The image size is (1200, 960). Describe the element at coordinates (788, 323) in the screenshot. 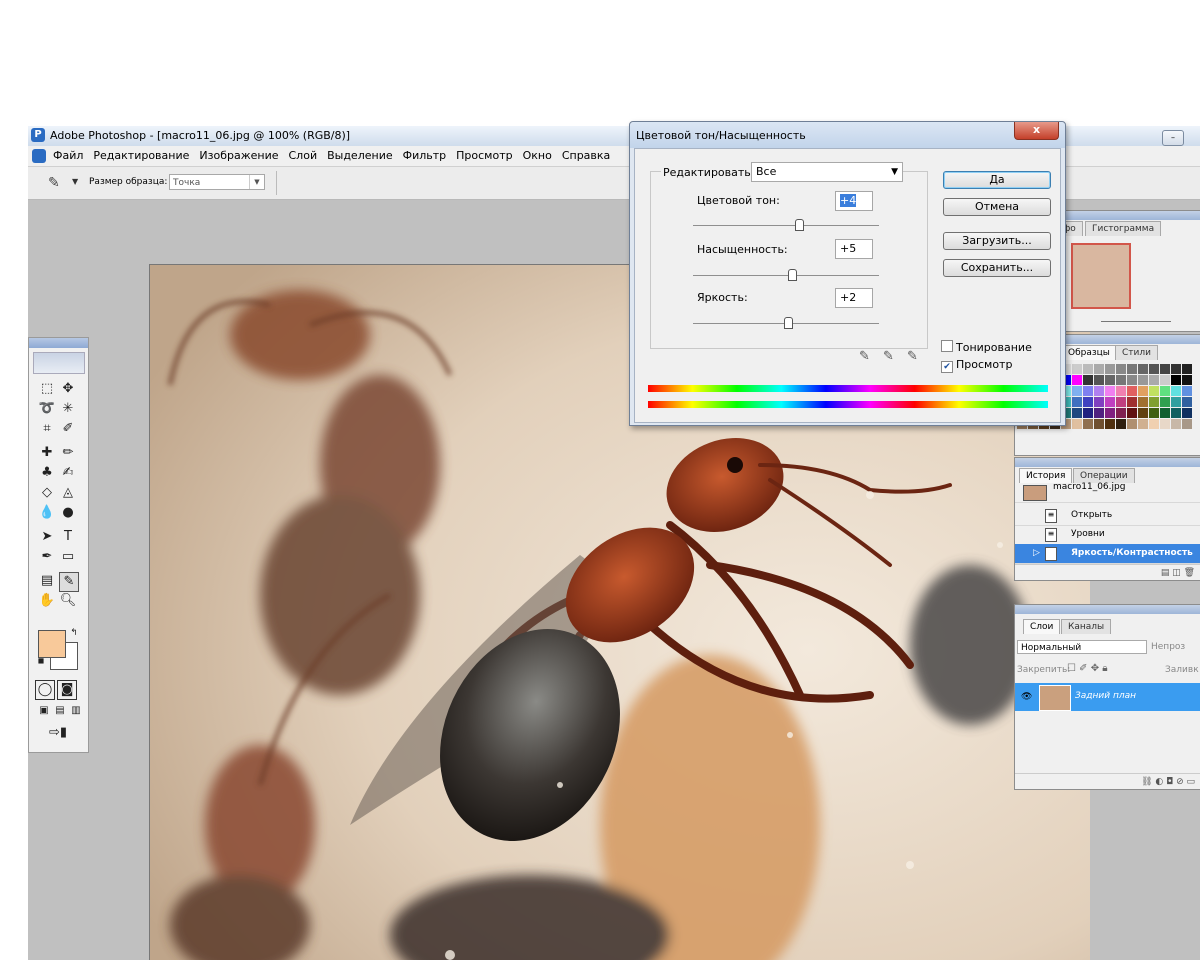

I see `lightness-slider-thumb` at that location.